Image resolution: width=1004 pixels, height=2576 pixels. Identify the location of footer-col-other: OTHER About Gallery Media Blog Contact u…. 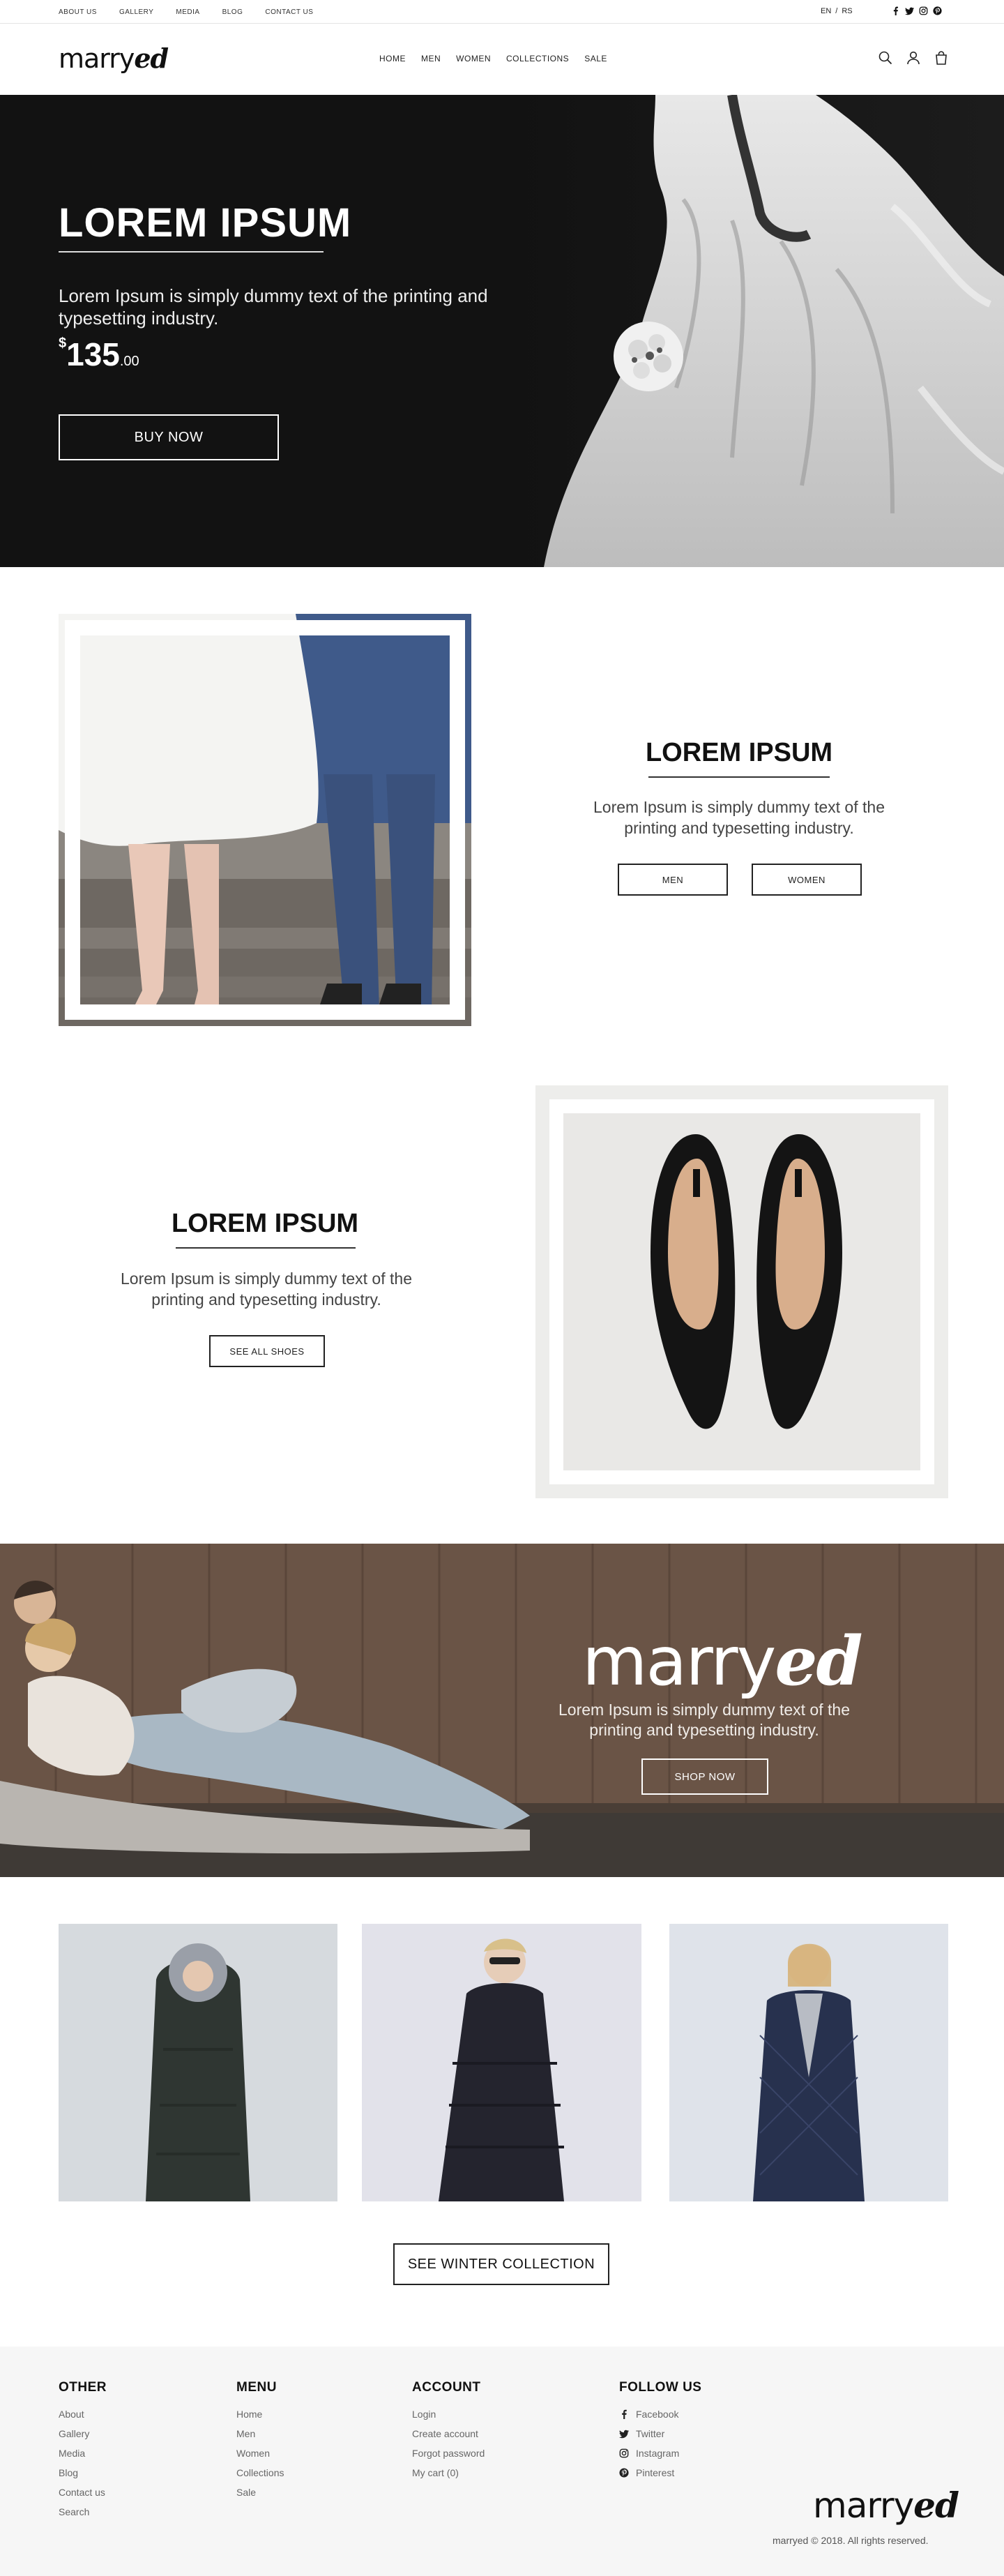
(83, 2451).